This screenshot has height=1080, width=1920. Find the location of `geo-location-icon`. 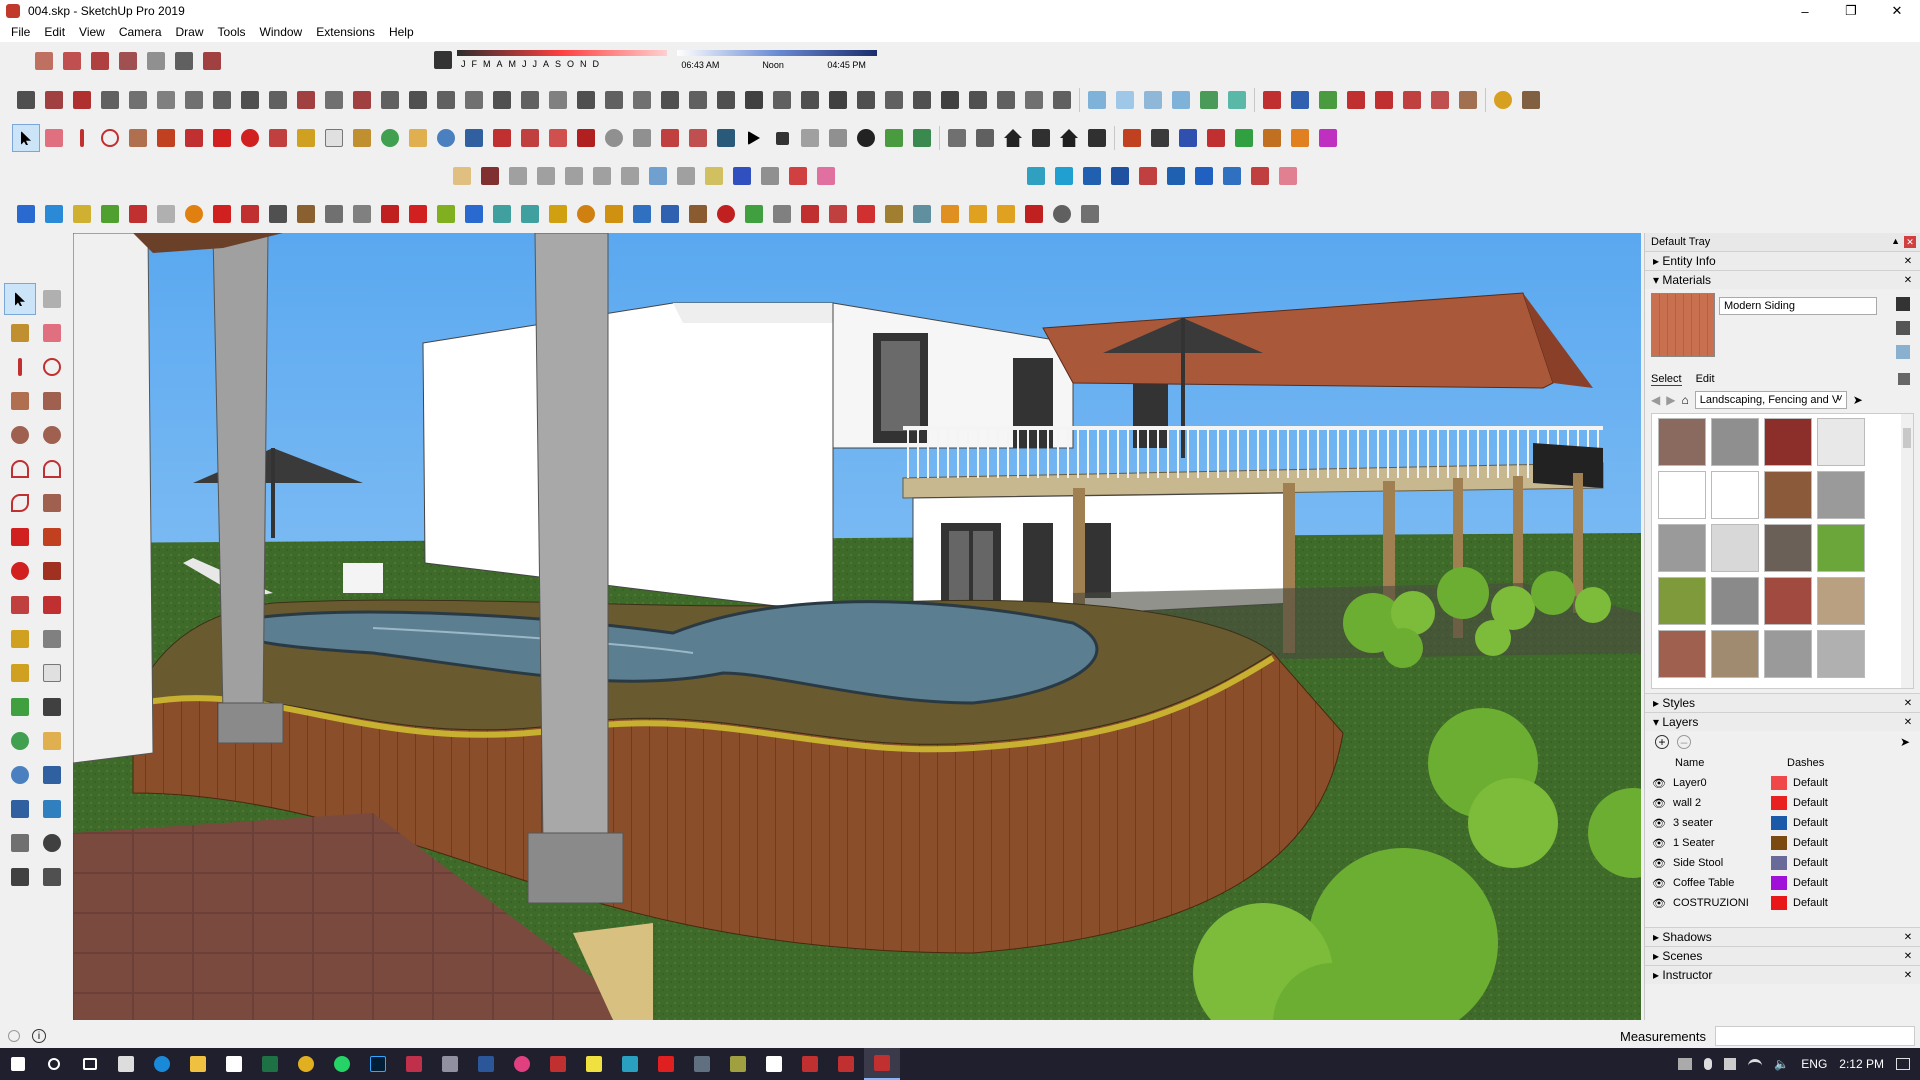

geo-location-icon is located at coordinates (14, 1036).